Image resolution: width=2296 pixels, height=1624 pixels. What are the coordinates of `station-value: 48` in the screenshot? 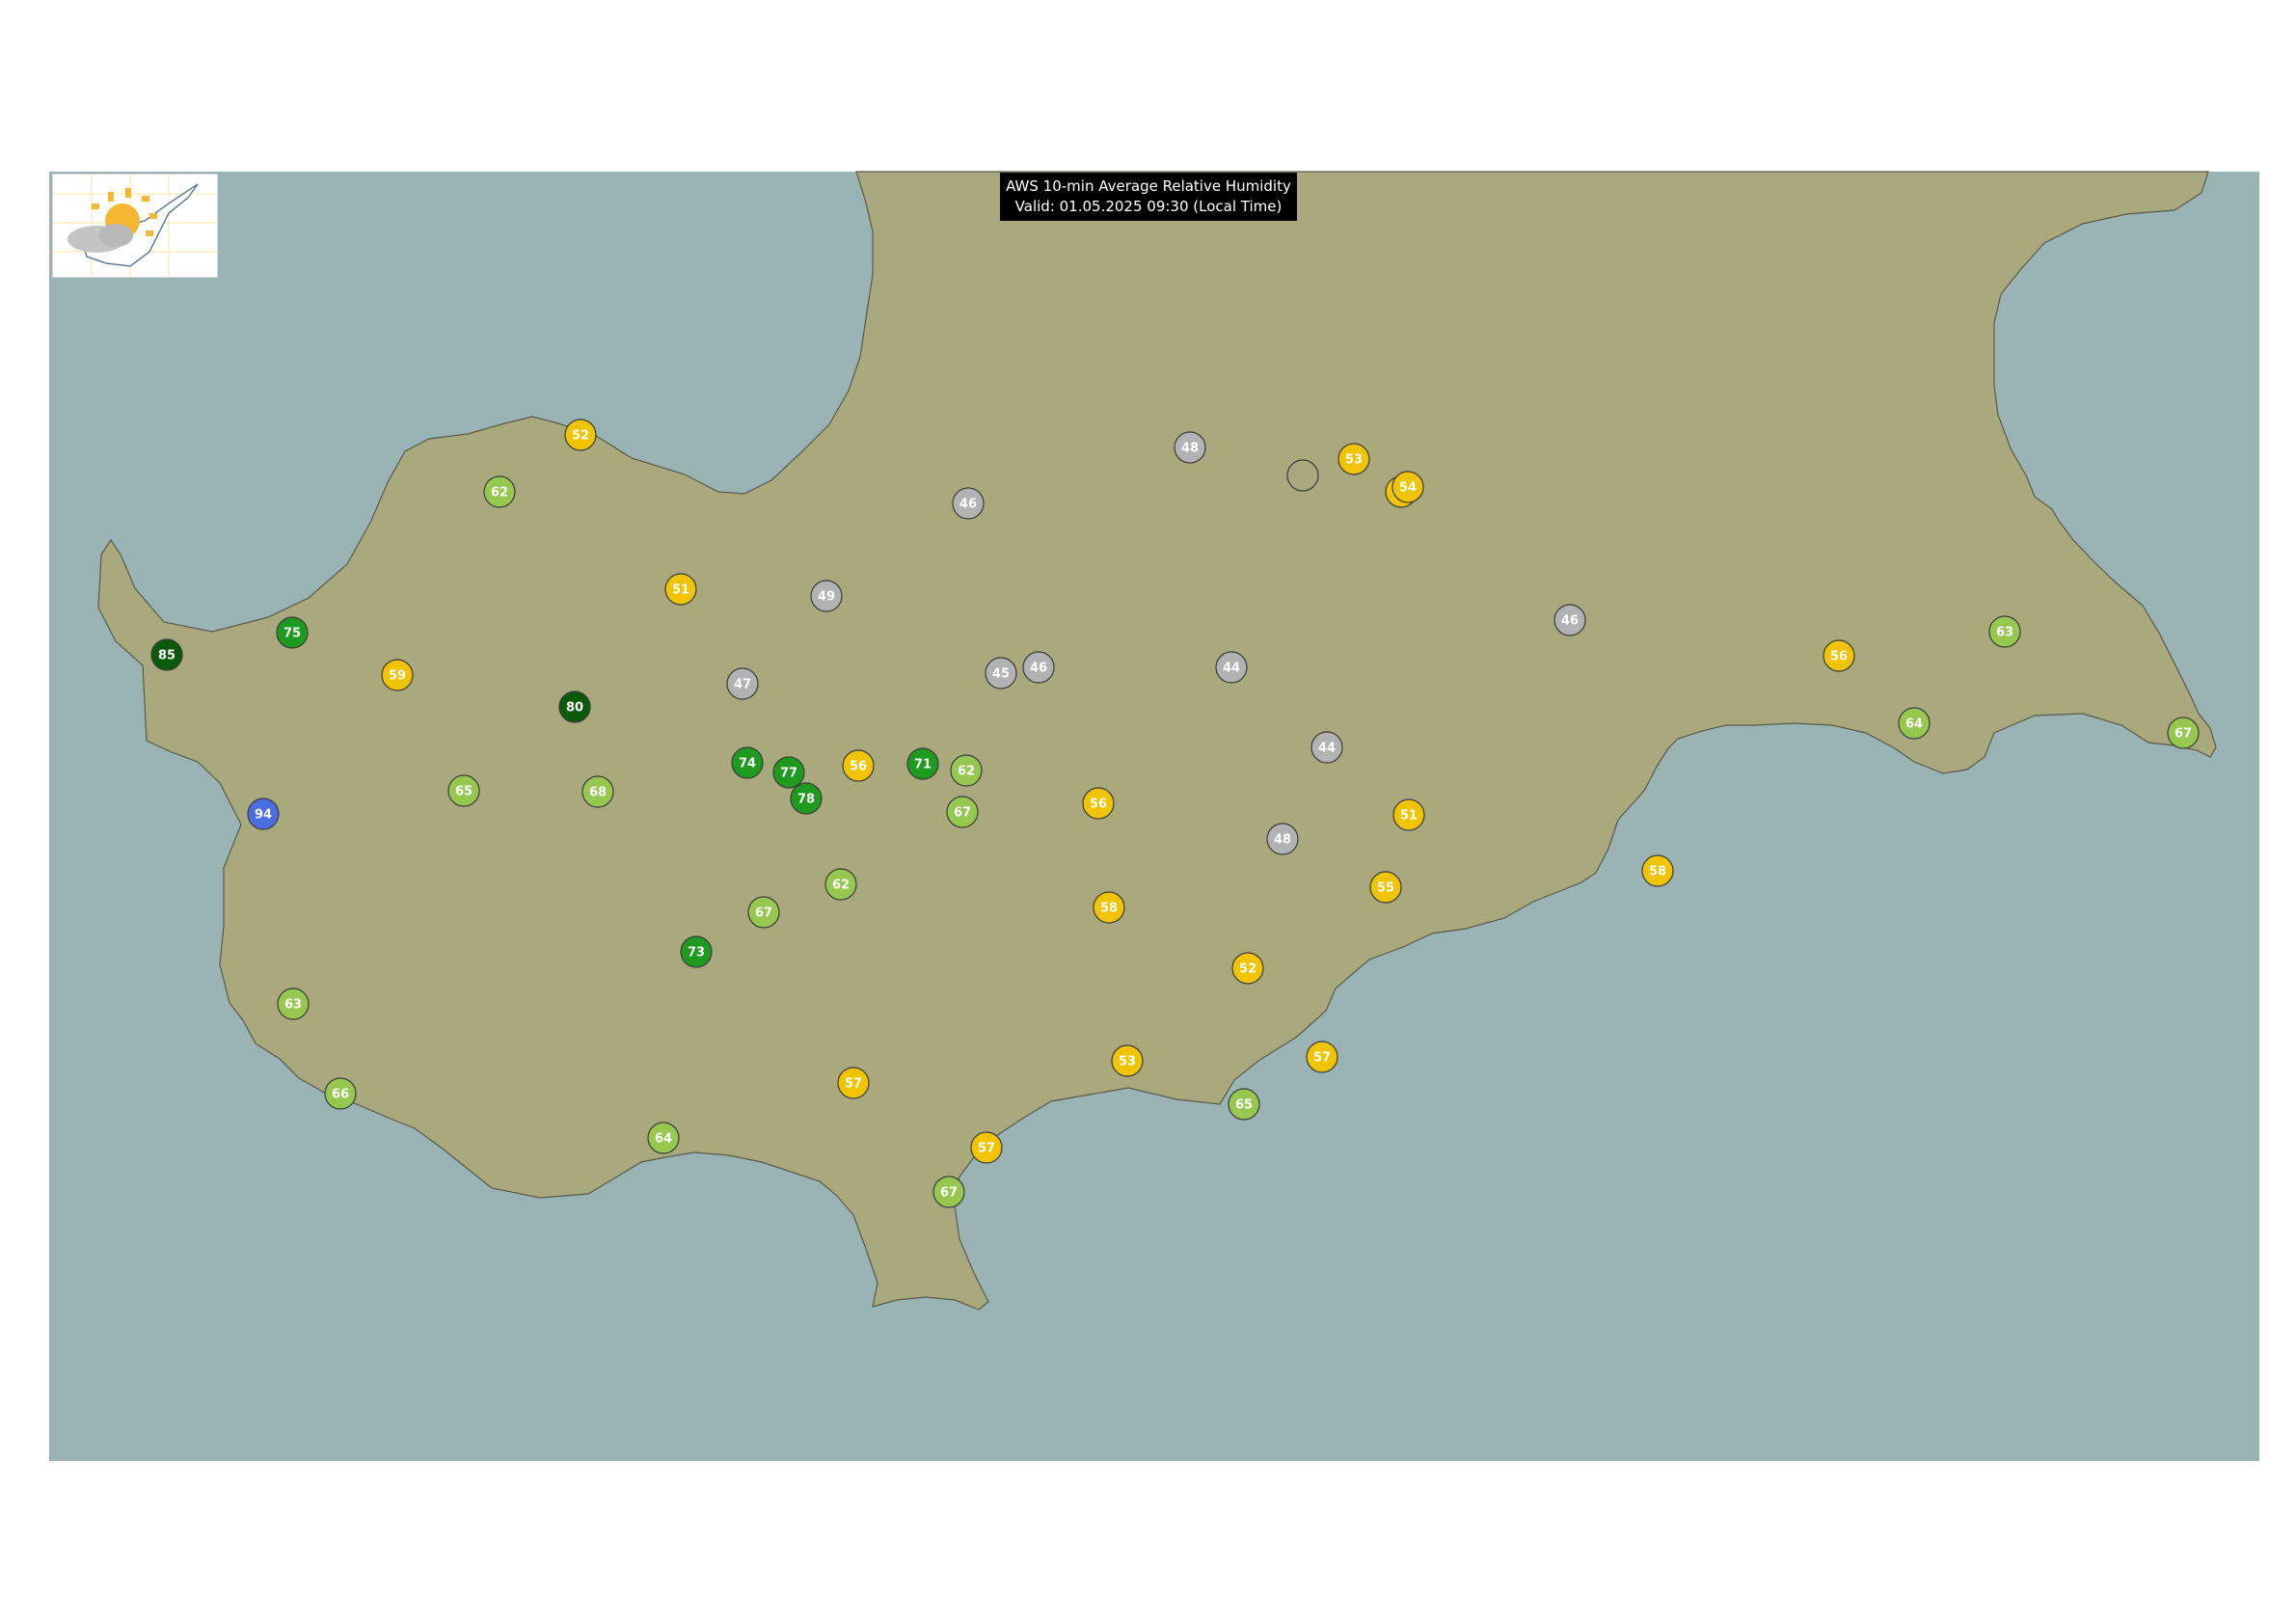 It's located at (1282, 840).